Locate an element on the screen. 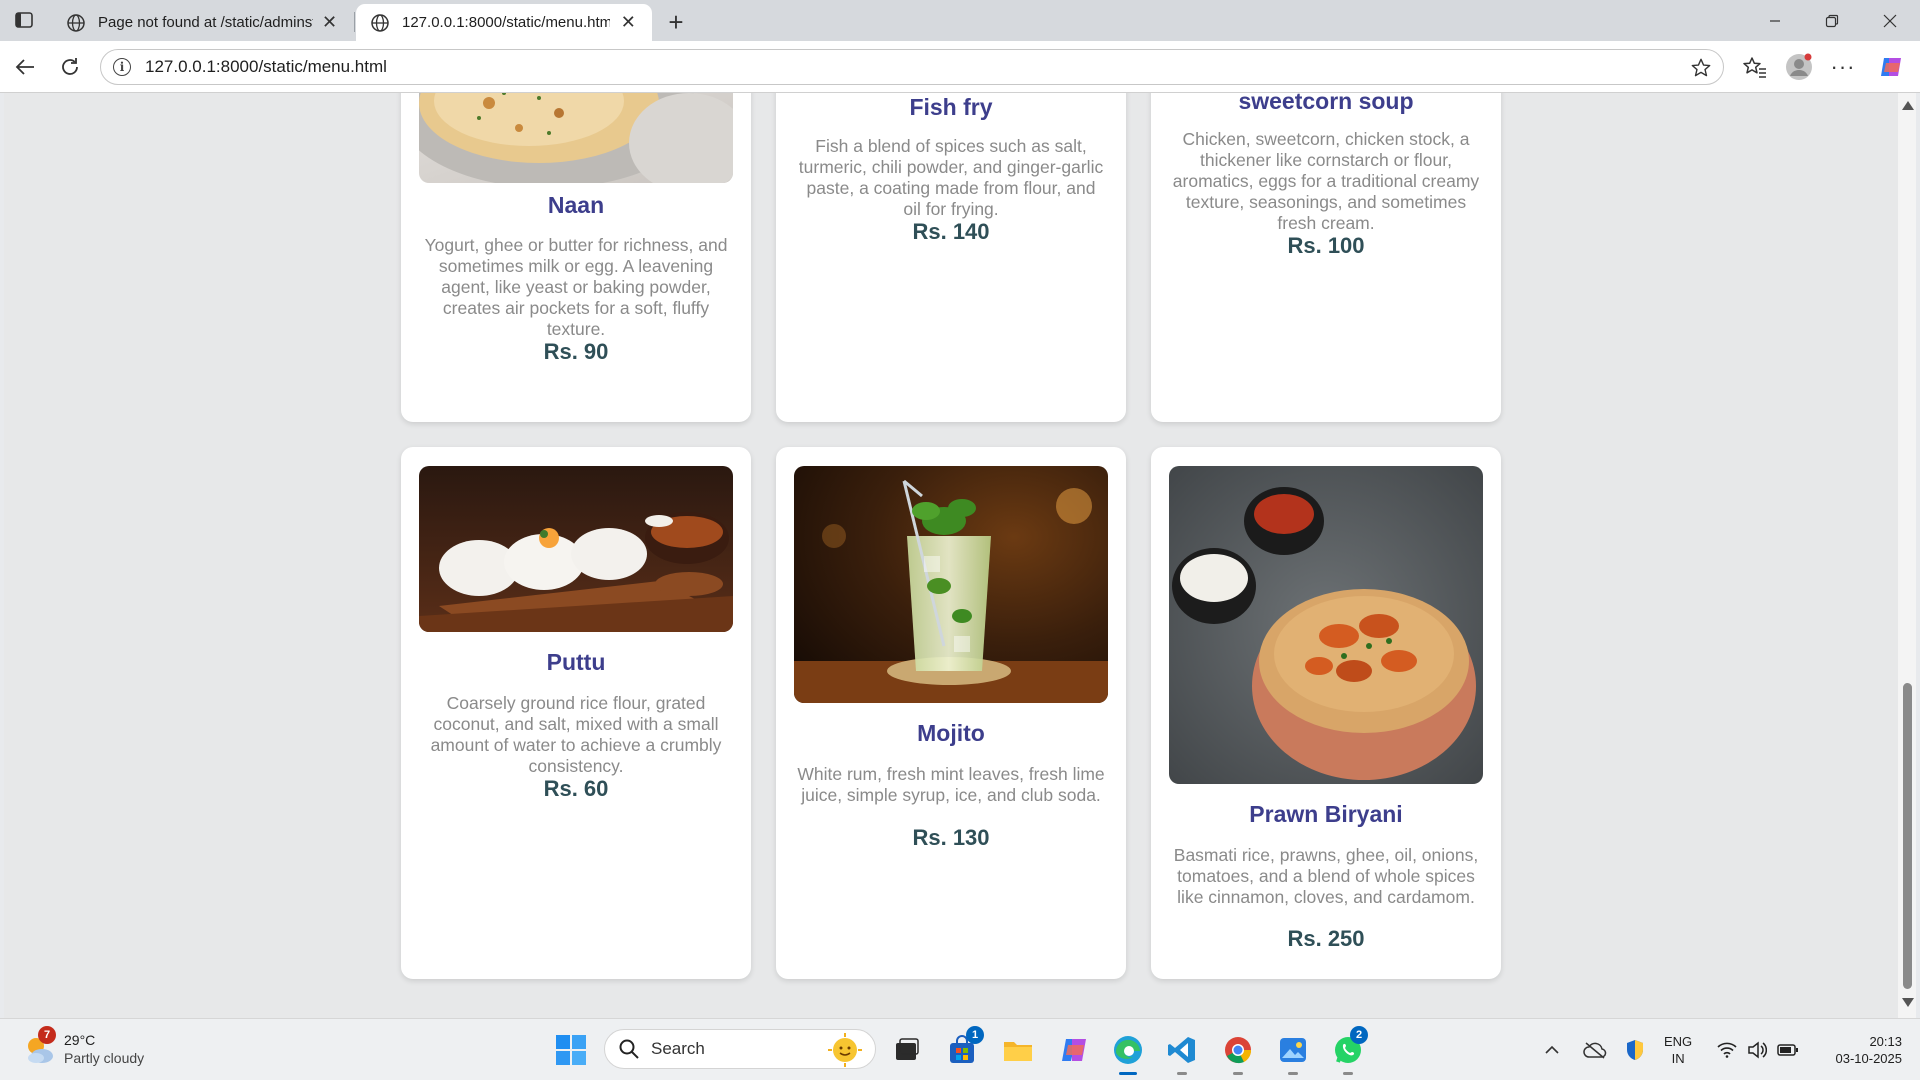  region-code: IN is located at coordinates (1678, 1058).